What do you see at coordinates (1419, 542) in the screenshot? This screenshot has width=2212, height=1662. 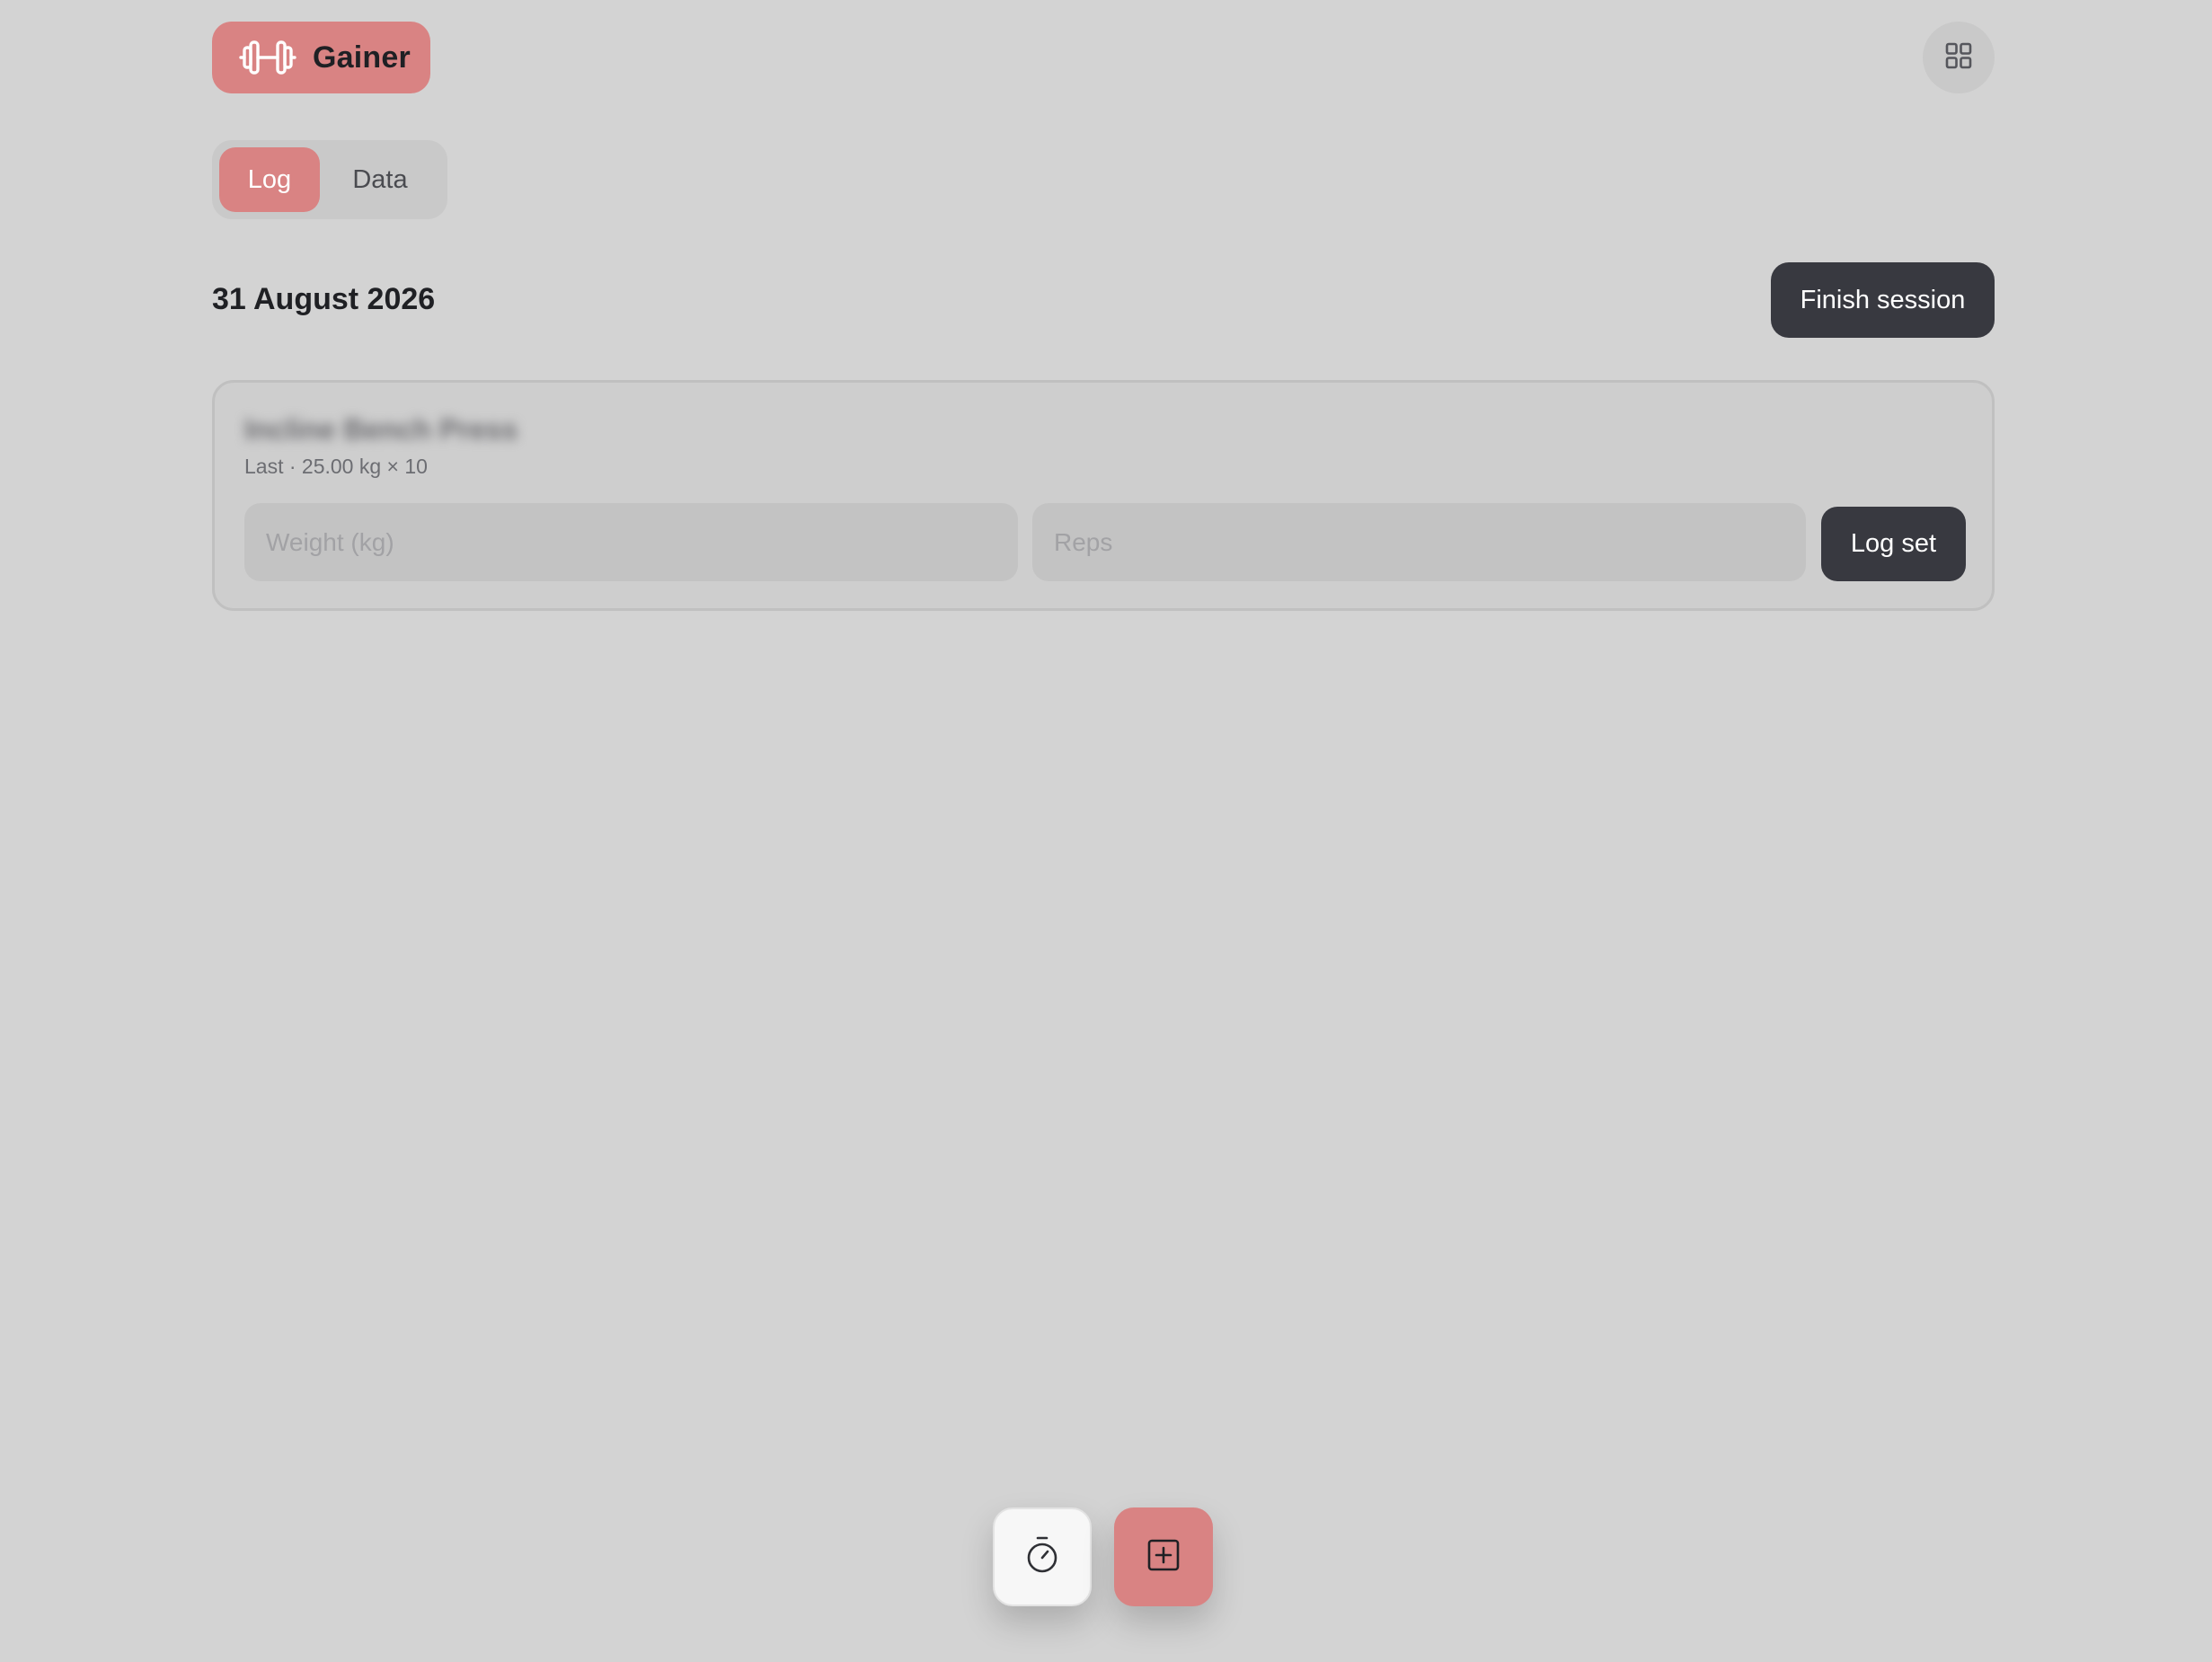 I see `reps-input` at bounding box center [1419, 542].